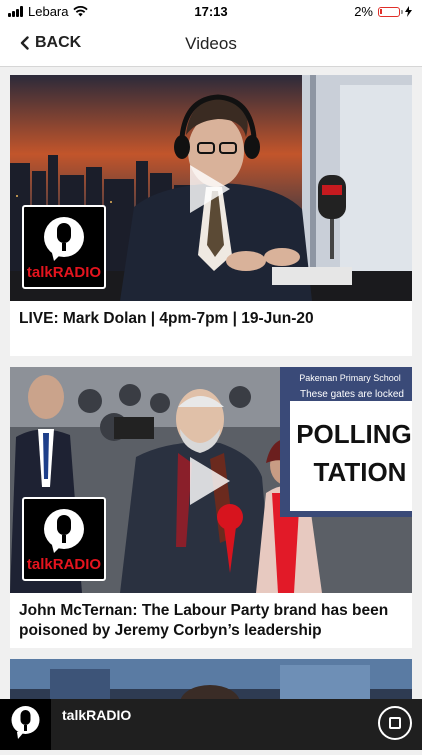 The width and height of the screenshot is (422, 755). Describe the element at coordinates (363, 11) in the screenshot. I see `battery-percent: 2%` at that location.